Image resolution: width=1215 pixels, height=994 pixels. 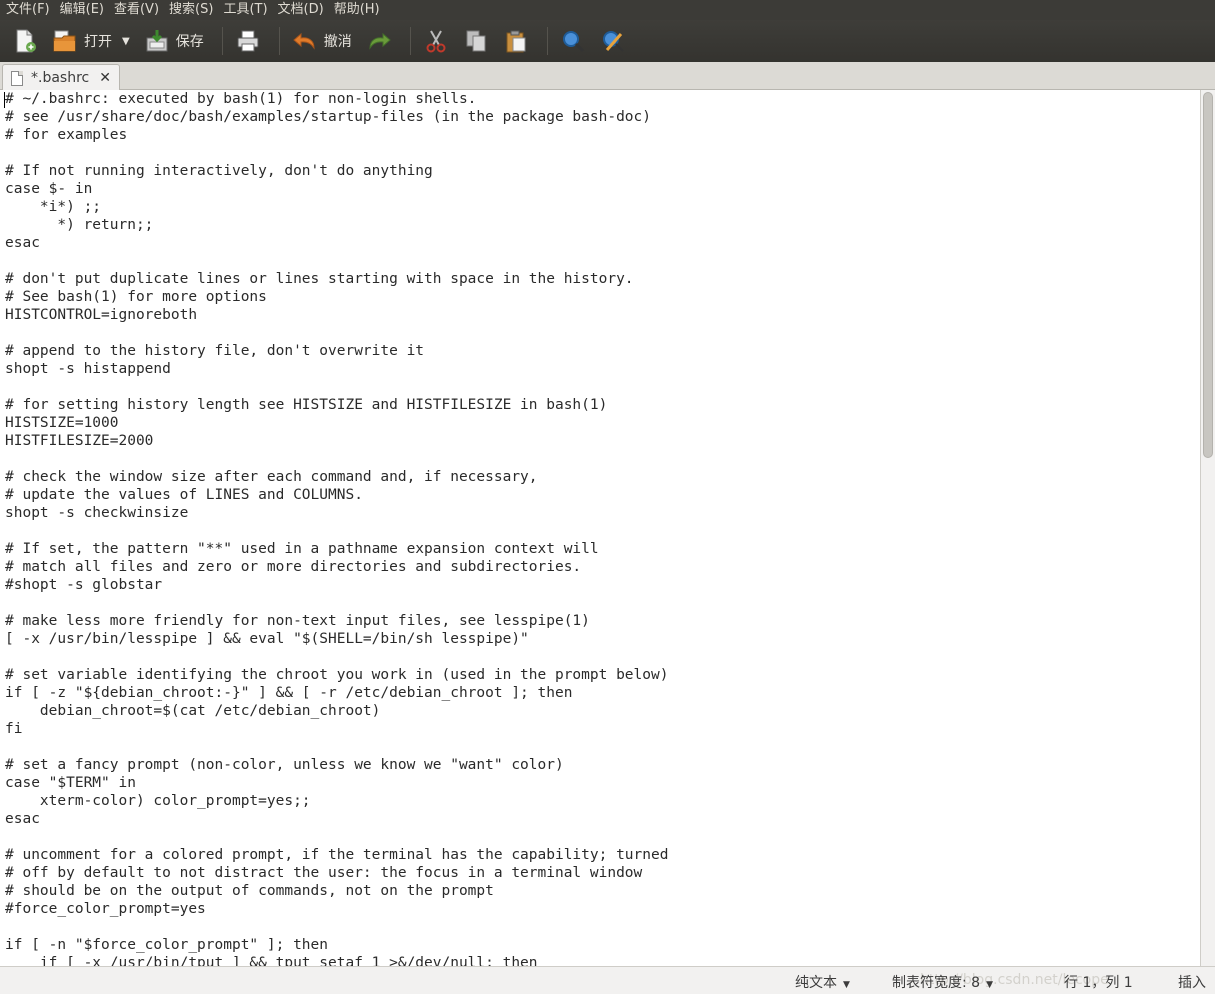 What do you see at coordinates (82, 41) in the screenshot?
I see `open-button: 打开` at bounding box center [82, 41].